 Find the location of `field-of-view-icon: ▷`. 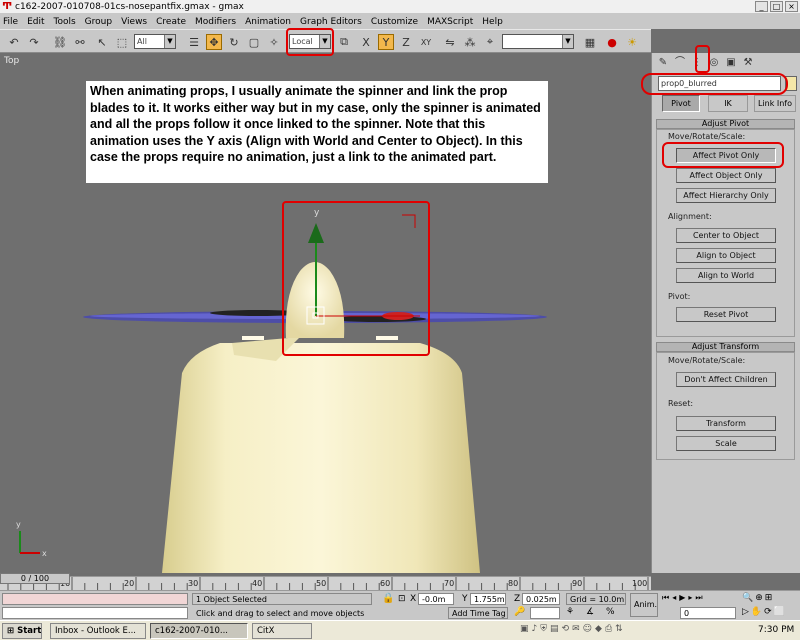

field-of-view-icon: ▷ is located at coordinates (746, 612).